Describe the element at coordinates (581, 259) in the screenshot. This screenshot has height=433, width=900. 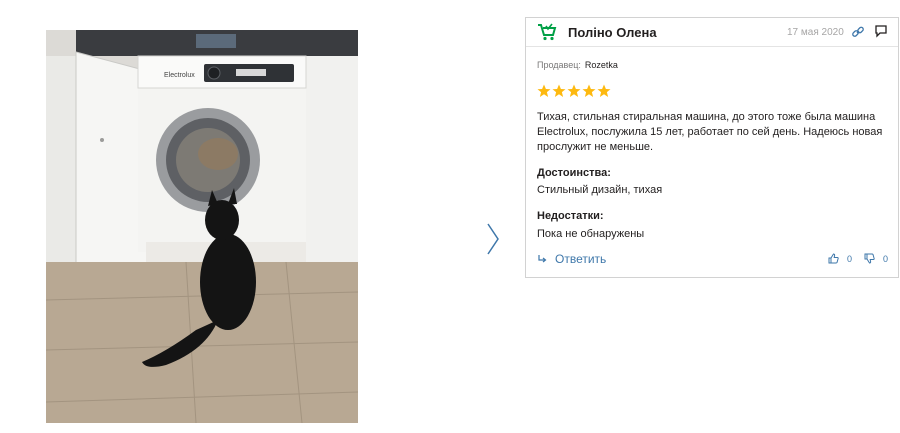
I see `reply-label: Ответить` at that location.